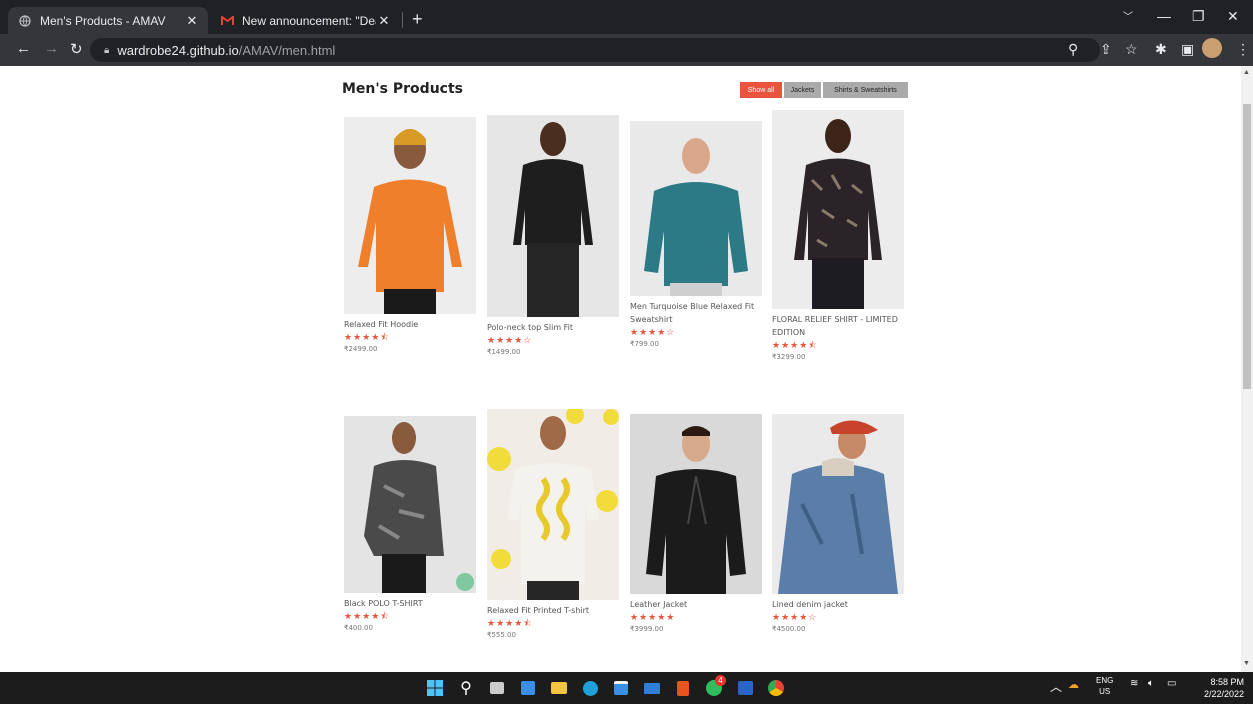 The image size is (1253, 704). I want to click on filter-jackets: Jackets, so click(802, 90).